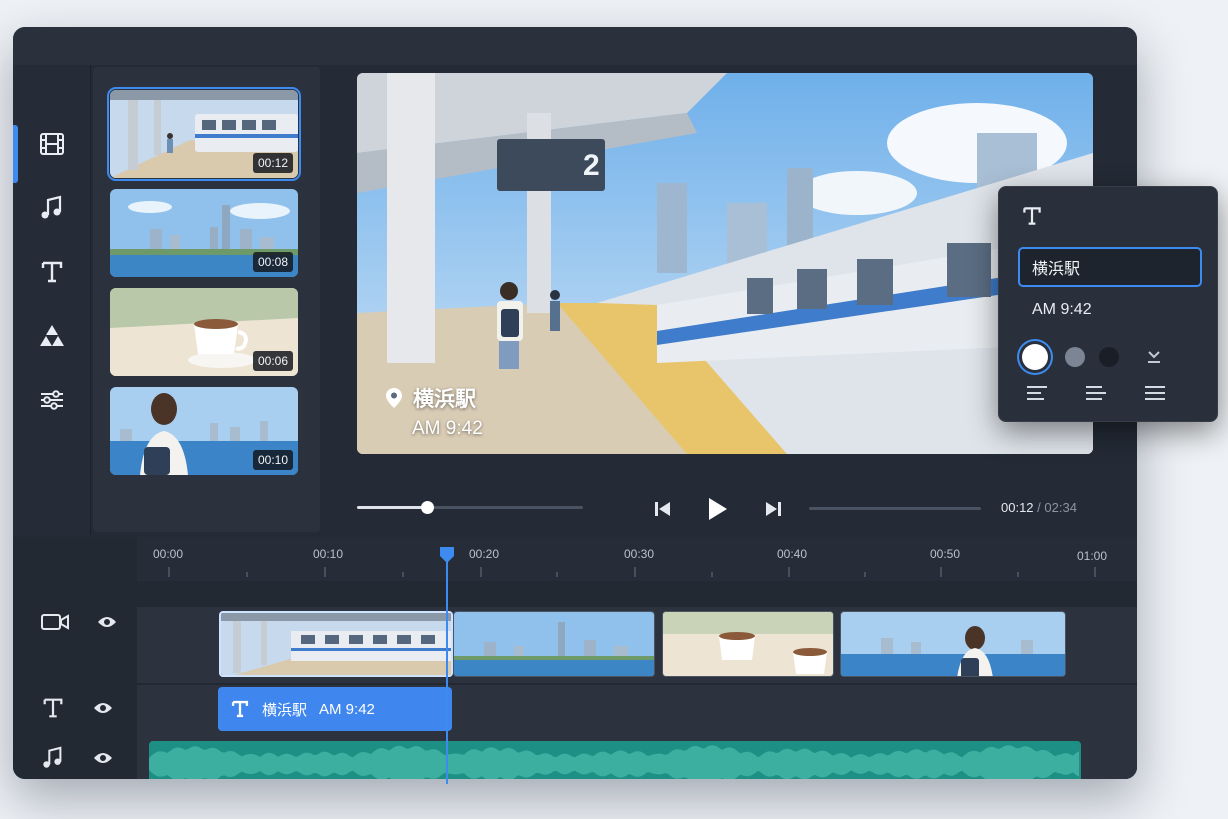  I want to click on timeline-clip-coffee, so click(748, 644).